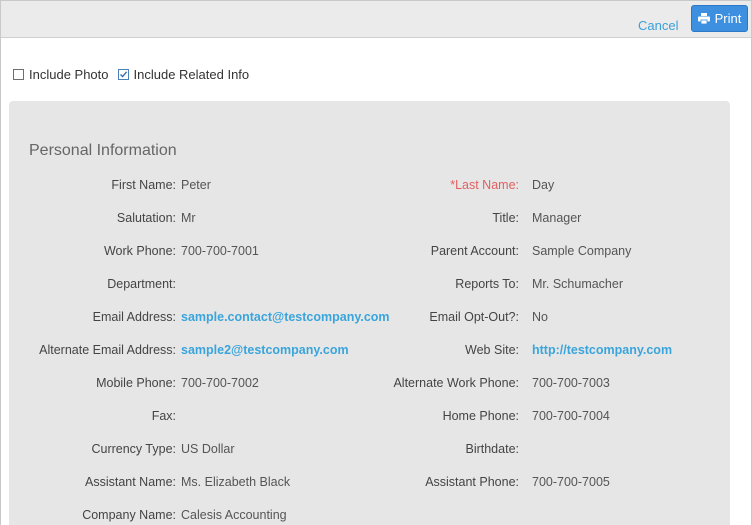 The image size is (752, 525). Describe the element at coordinates (129, 515) in the screenshot. I see `company-name-label: Company Name:` at that location.